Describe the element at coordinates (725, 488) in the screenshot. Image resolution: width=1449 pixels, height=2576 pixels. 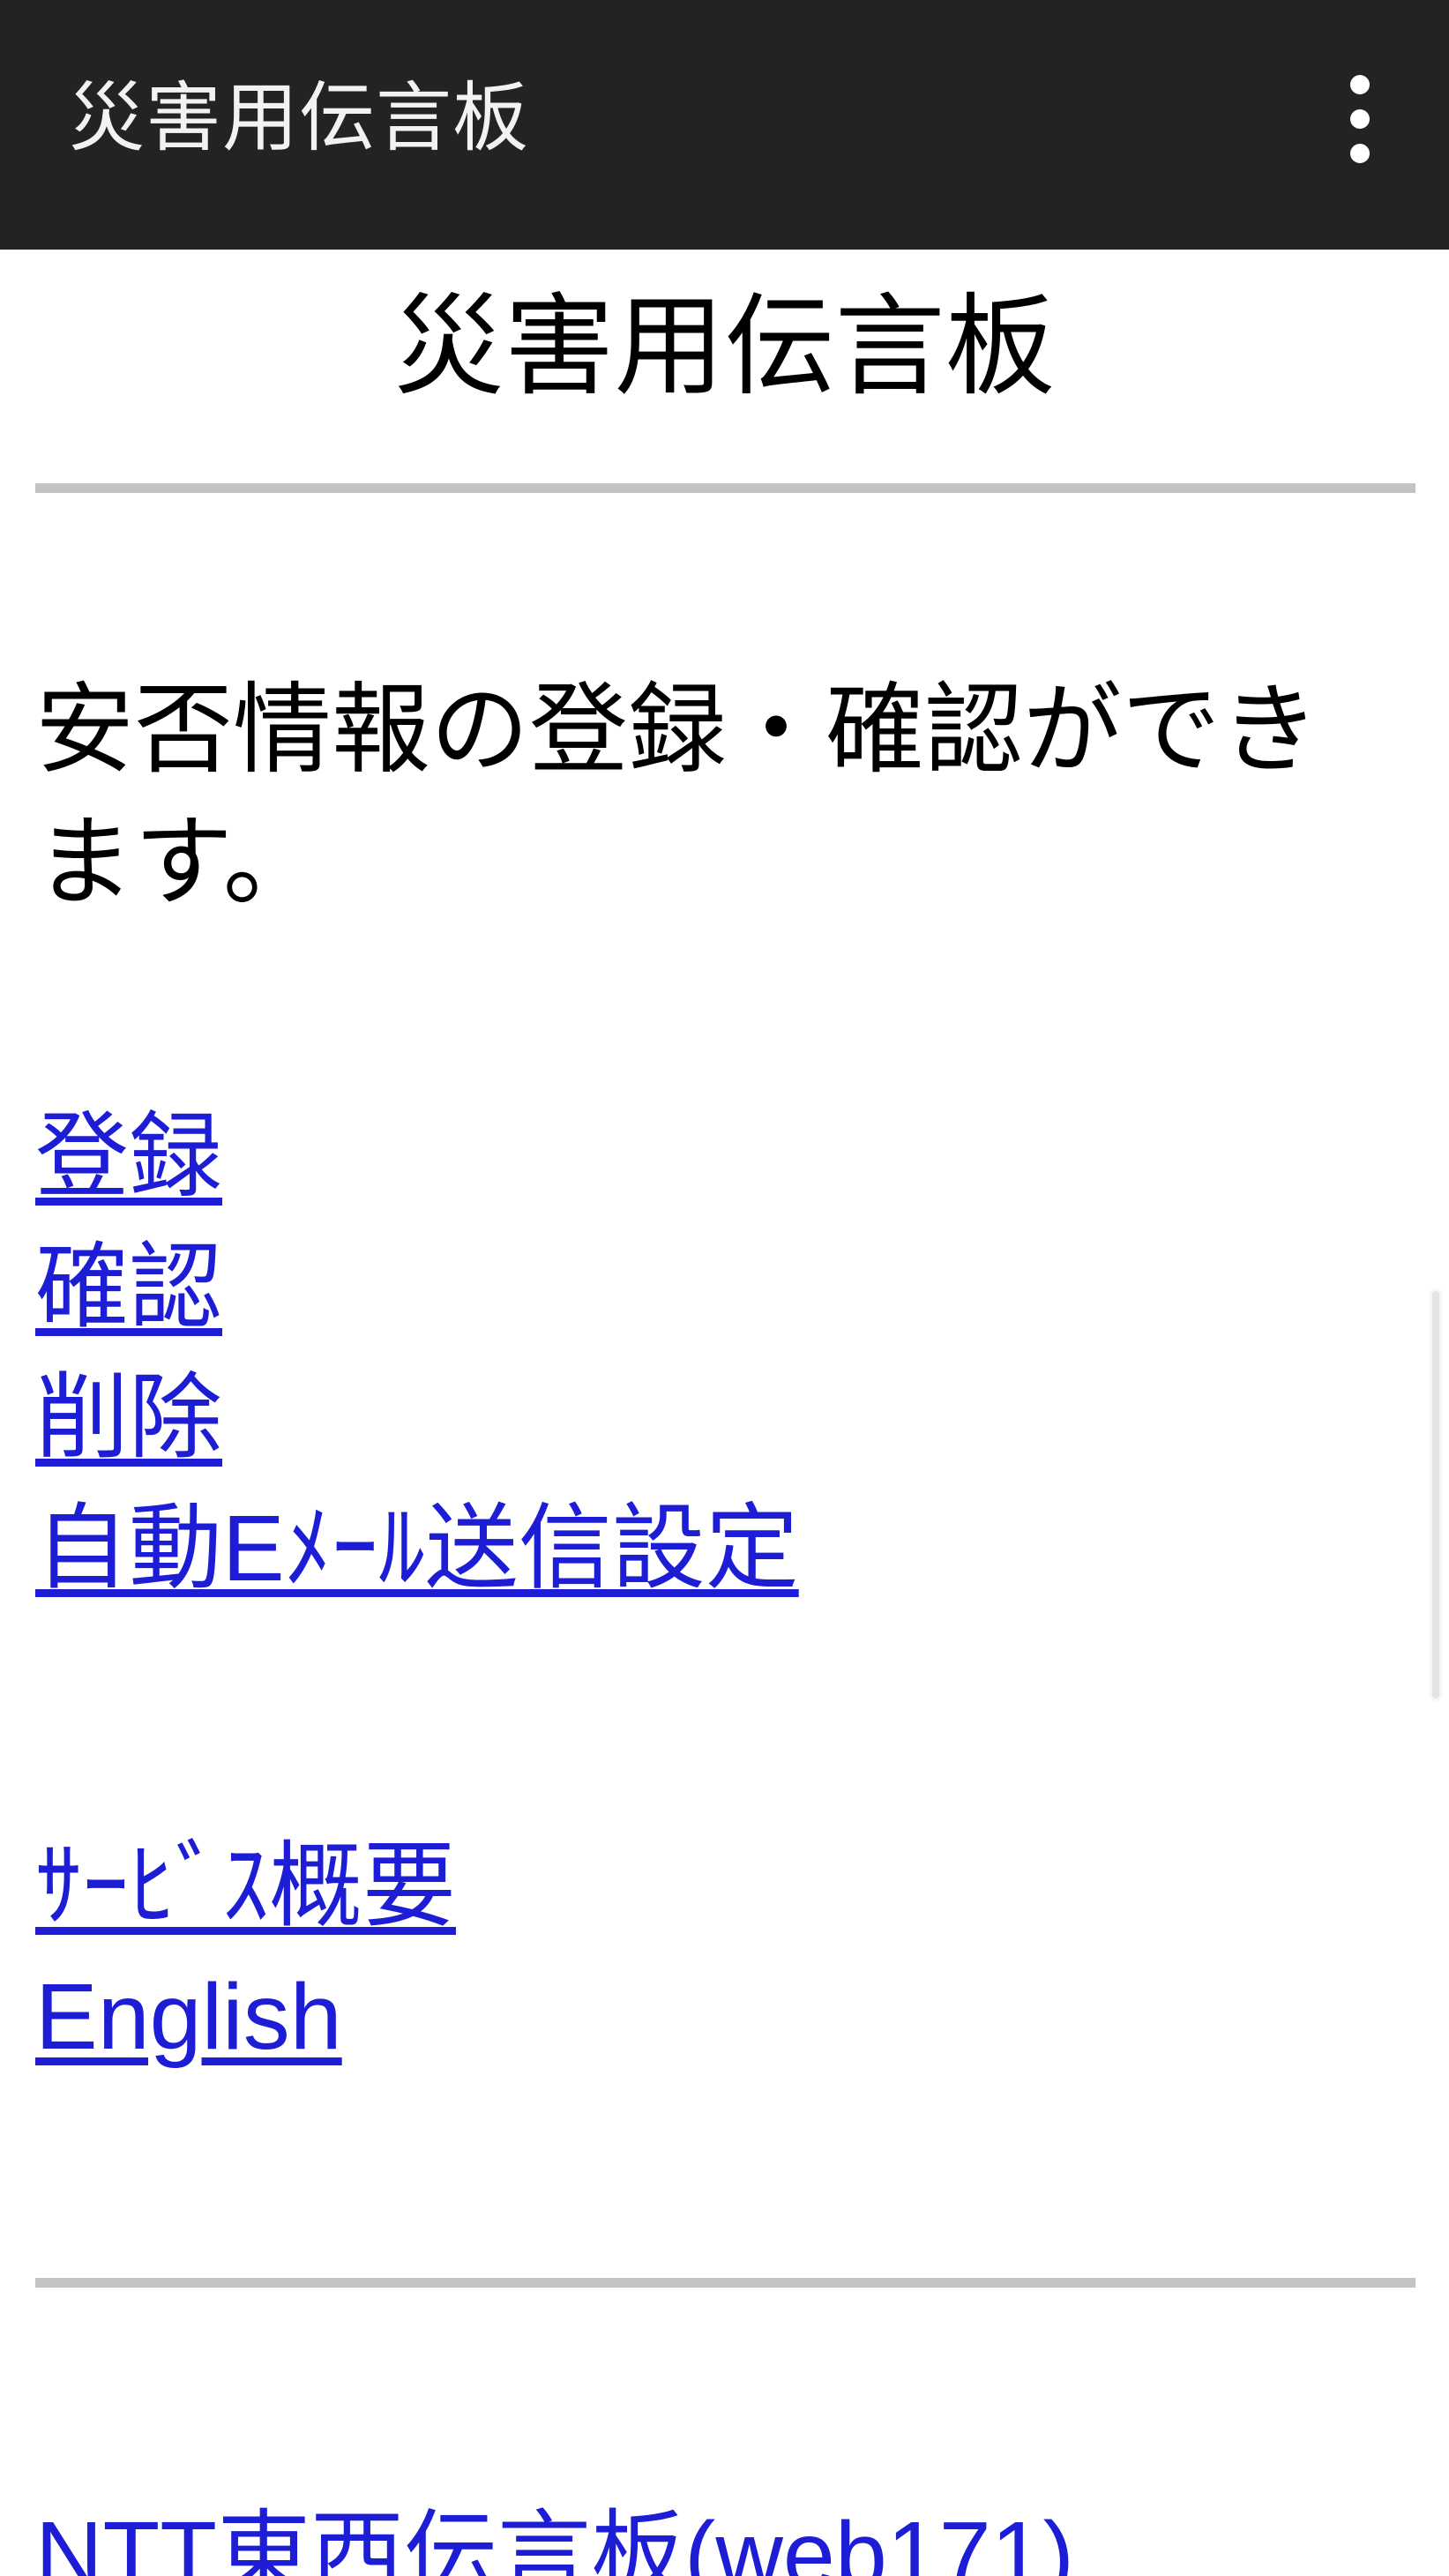
I see `divider-top` at that location.